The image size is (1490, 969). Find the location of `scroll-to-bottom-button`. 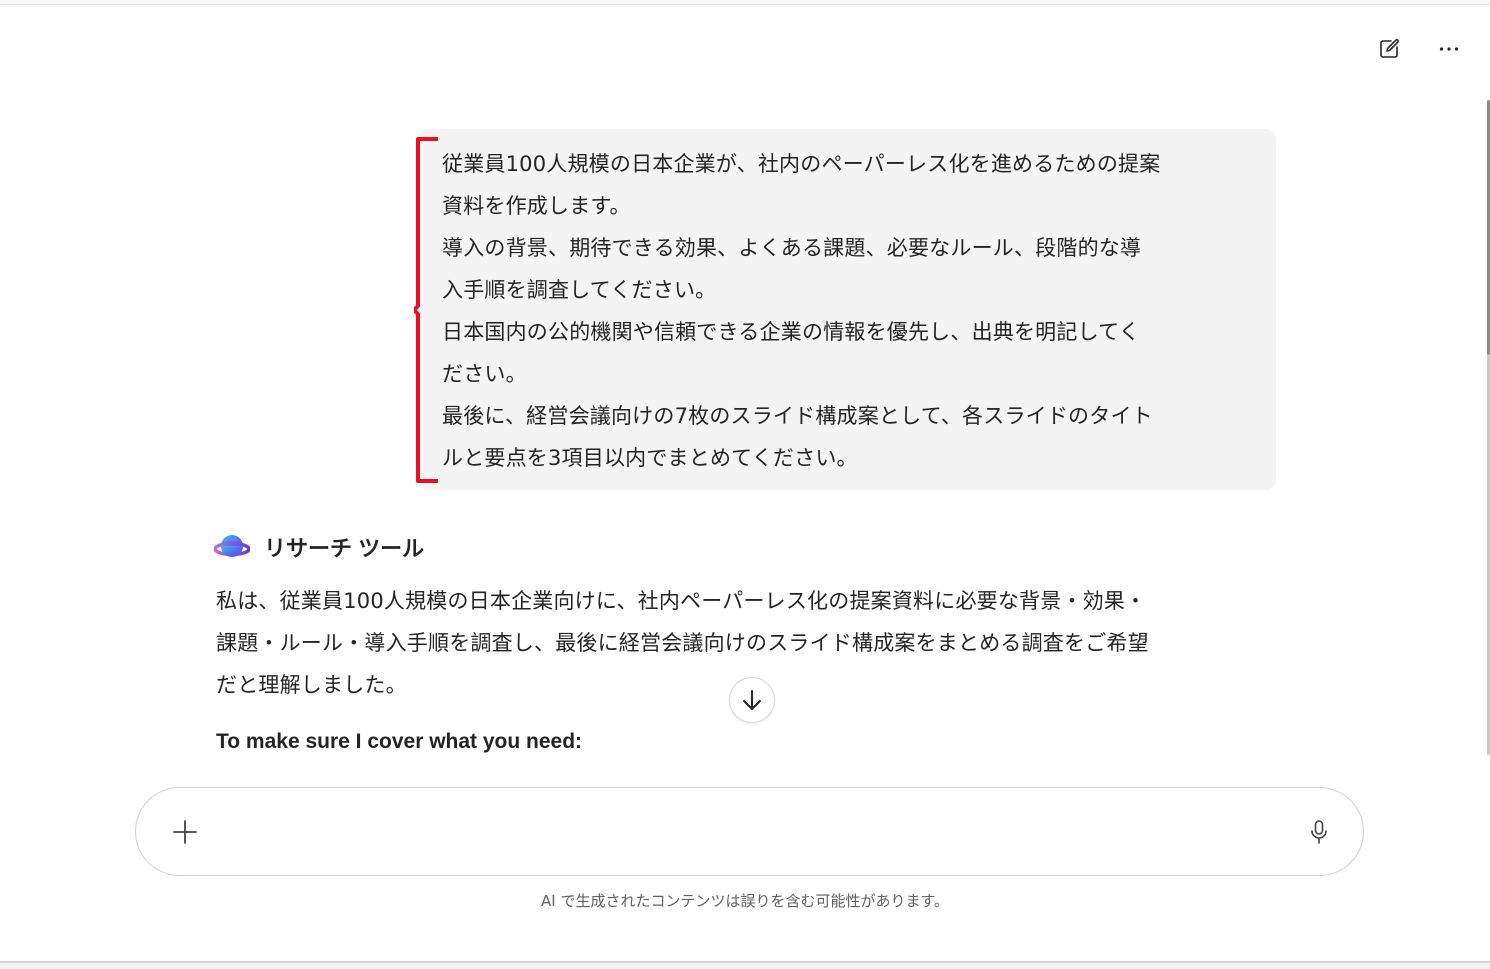

scroll-to-bottom-button is located at coordinates (752, 700).